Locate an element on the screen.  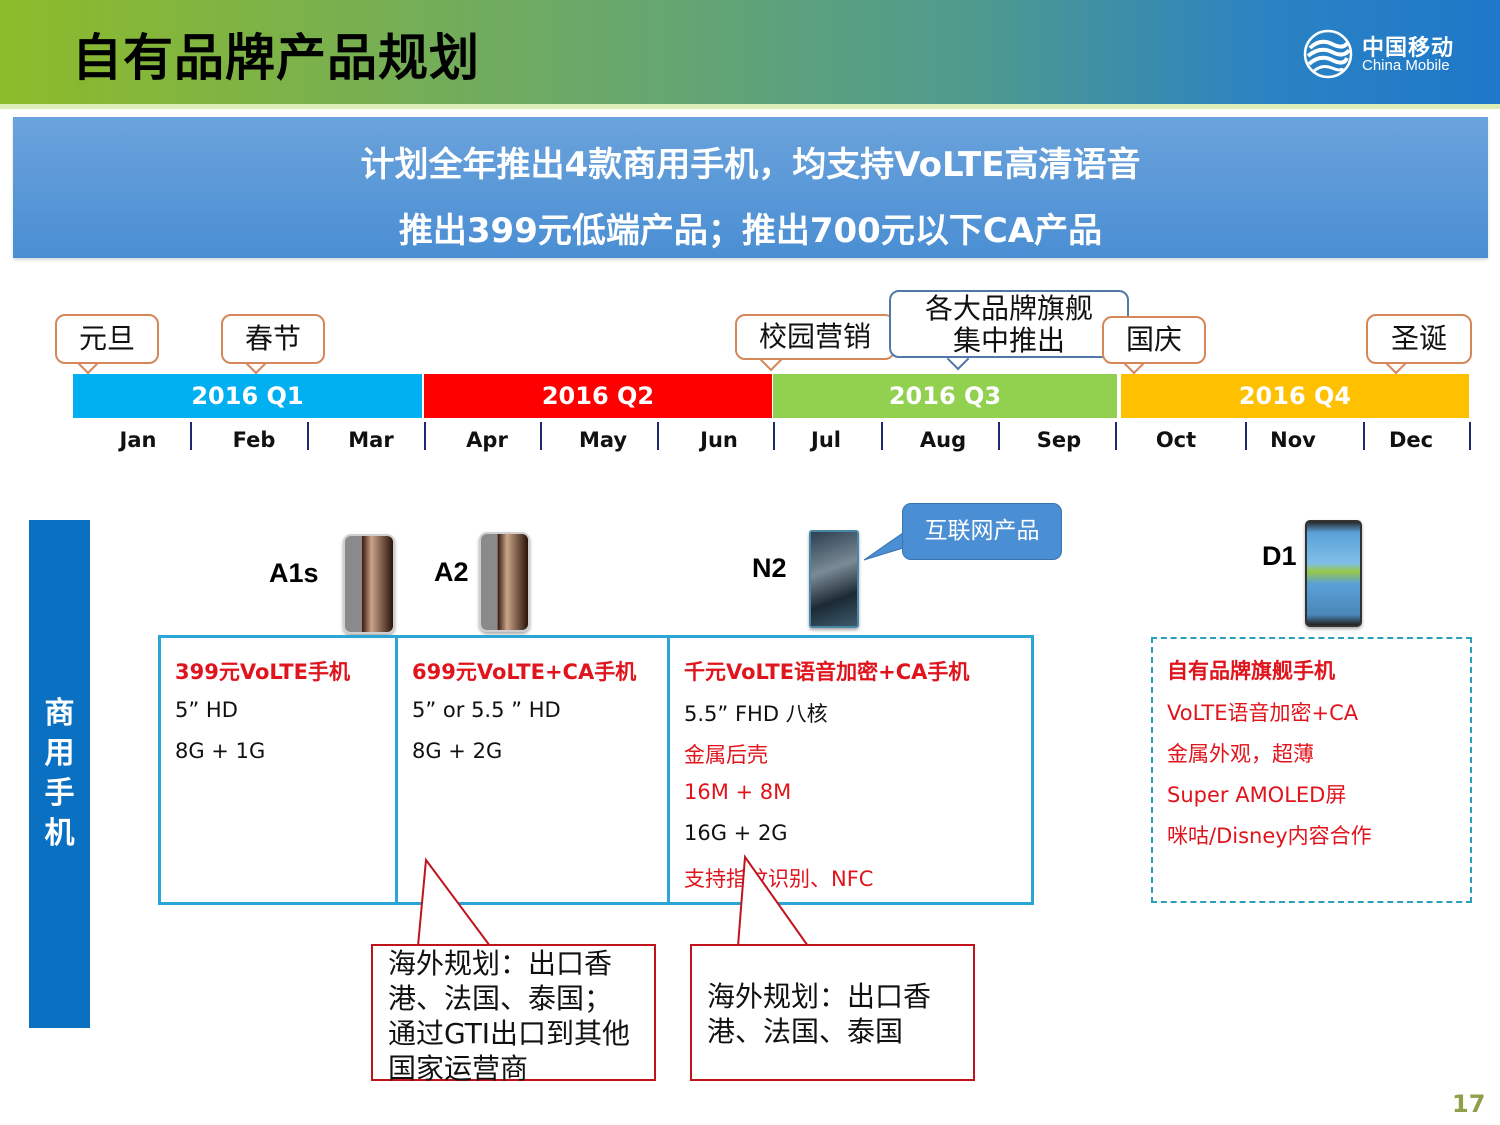
event-callout-flagship-launch: 各大品牌旗舰 集中推出 is located at coordinates (1009, 324).